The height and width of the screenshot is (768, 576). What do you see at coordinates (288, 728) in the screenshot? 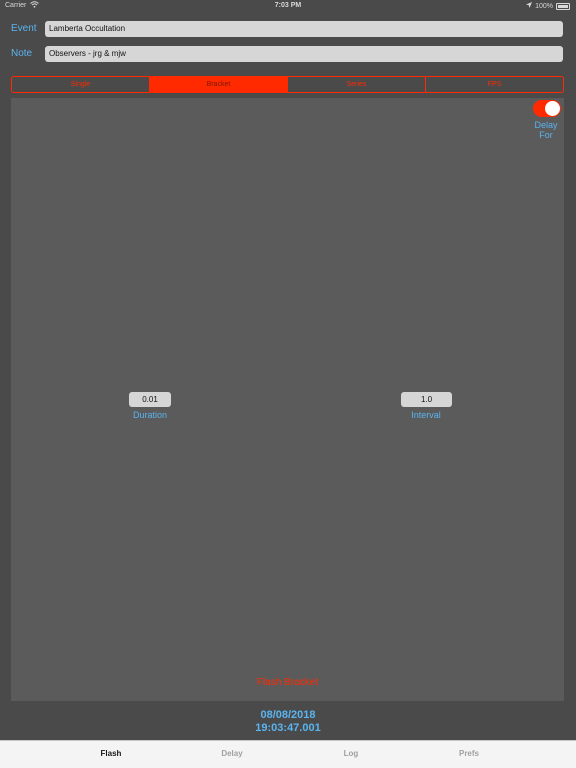
I see `clock-time: 19:03:47.001` at bounding box center [288, 728].